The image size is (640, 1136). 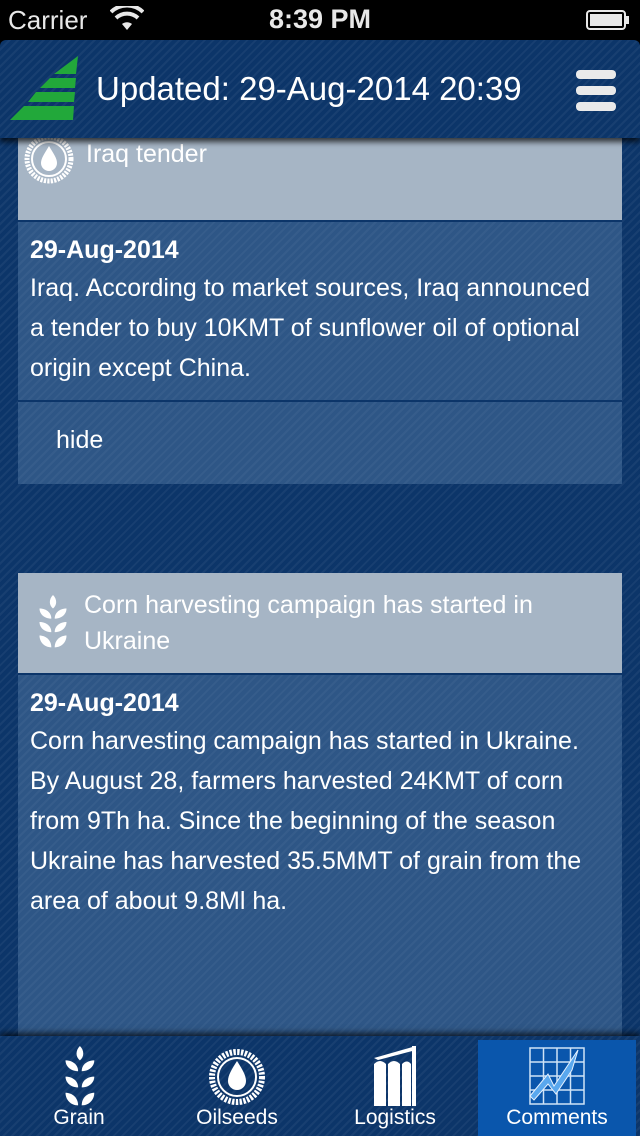 I want to click on tab-comments: Comments, so click(x=557, y=1088).